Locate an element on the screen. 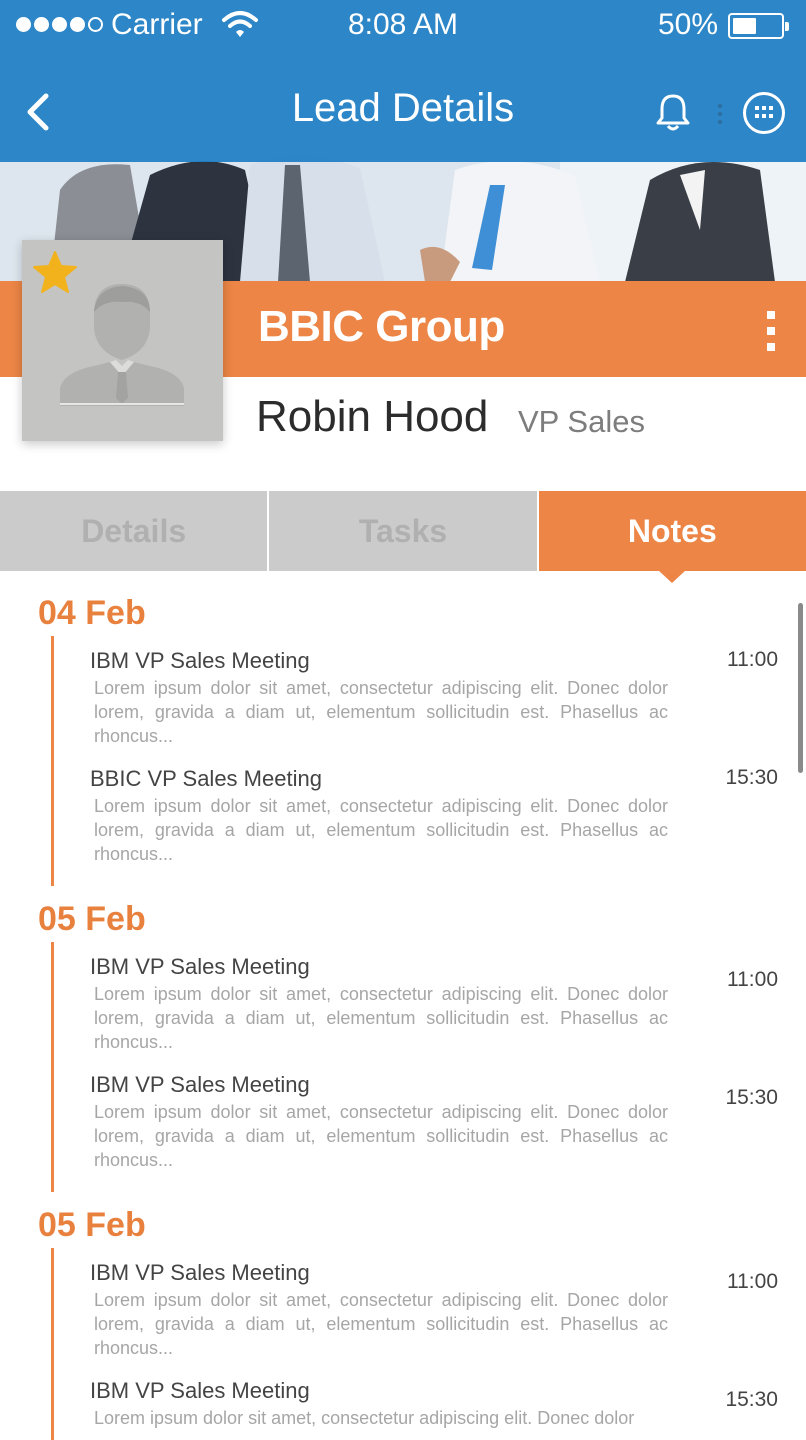  separator-dots-icon is located at coordinates (720, 114).